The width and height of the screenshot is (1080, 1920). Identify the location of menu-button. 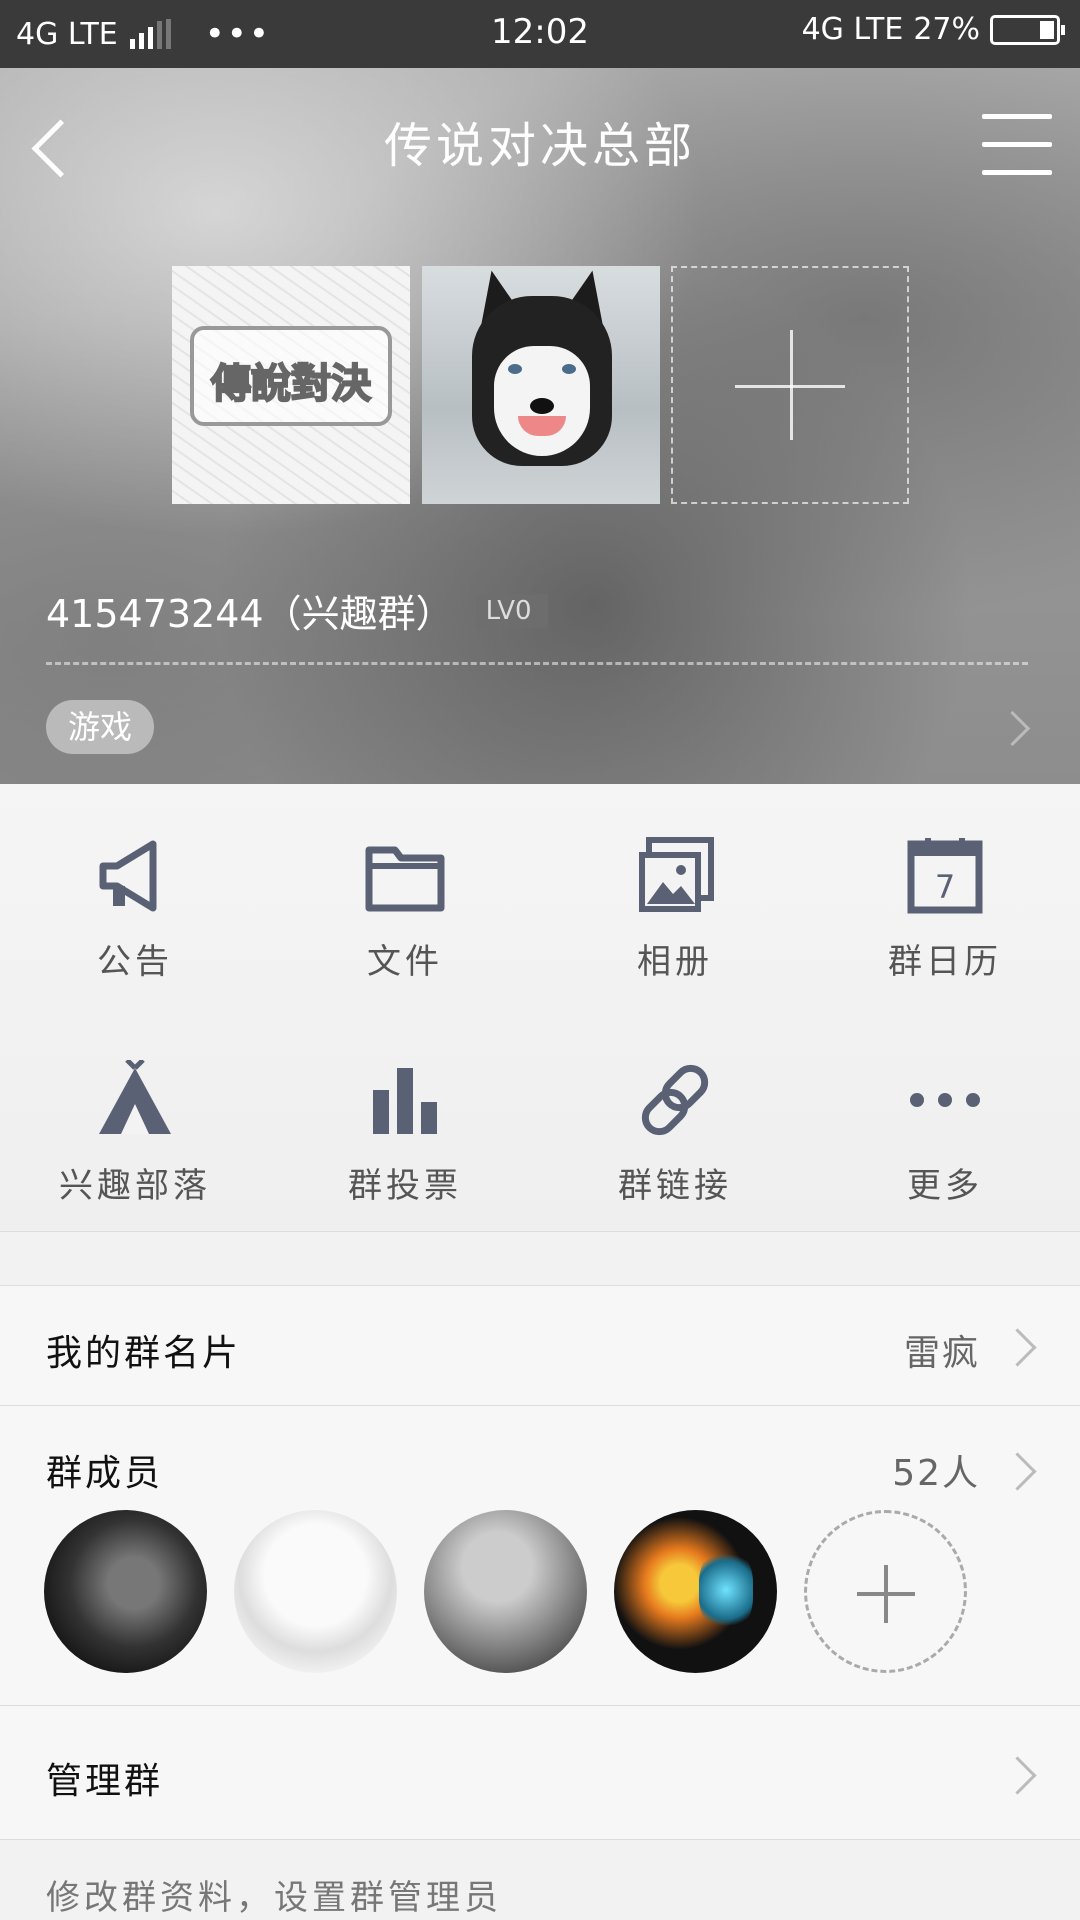
(1017, 145).